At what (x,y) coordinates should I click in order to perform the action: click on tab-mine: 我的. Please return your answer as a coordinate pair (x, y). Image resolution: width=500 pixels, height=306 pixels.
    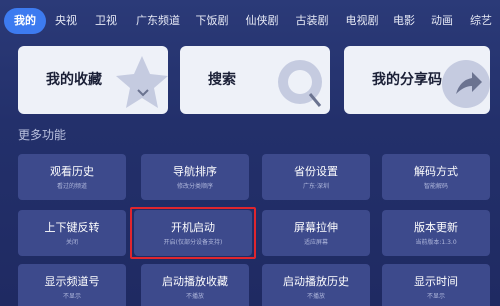
    Looking at the image, I should click on (25, 21).